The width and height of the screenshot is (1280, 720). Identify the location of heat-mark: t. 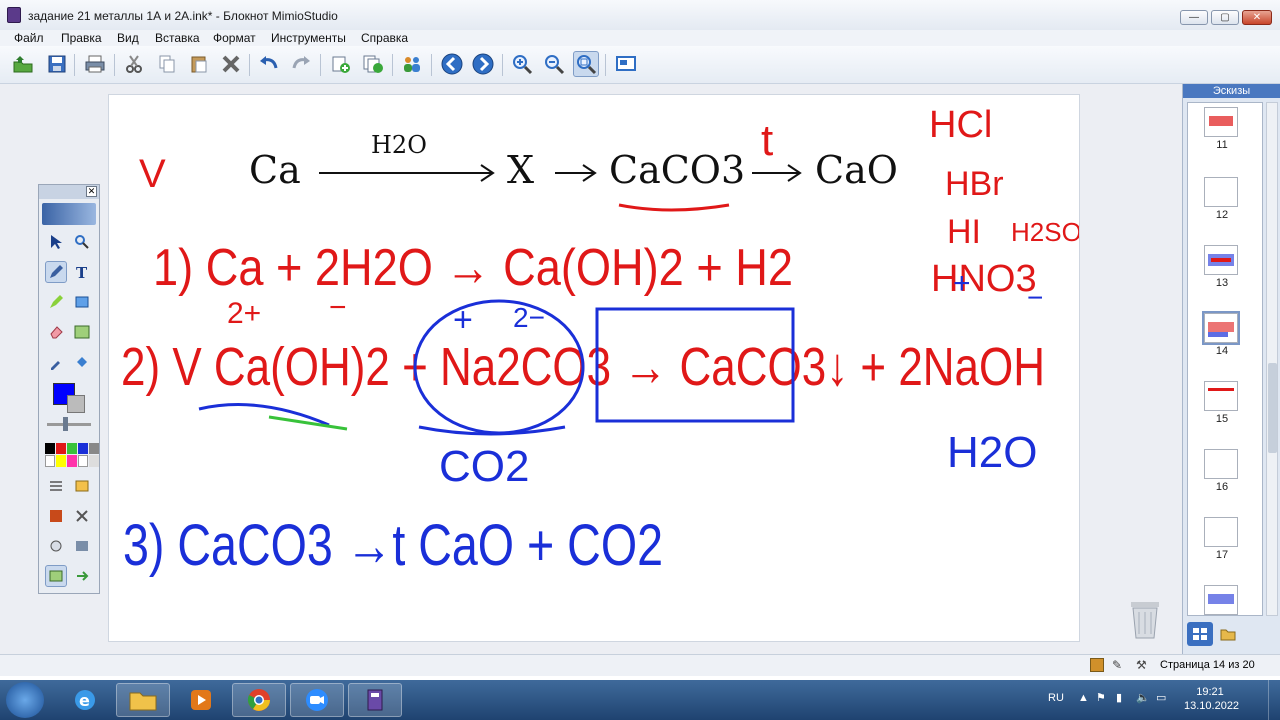
(767, 140).